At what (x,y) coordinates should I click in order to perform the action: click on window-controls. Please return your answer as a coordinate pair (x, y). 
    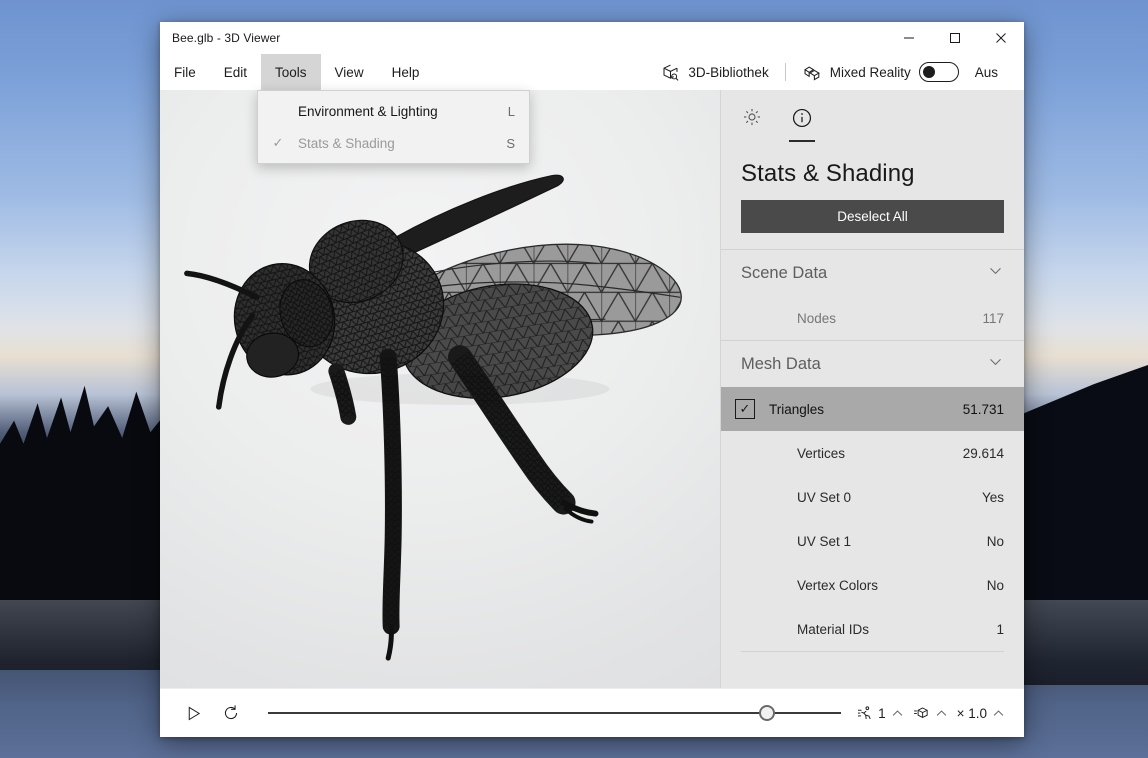
    Looking at the image, I should click on (955, 38).